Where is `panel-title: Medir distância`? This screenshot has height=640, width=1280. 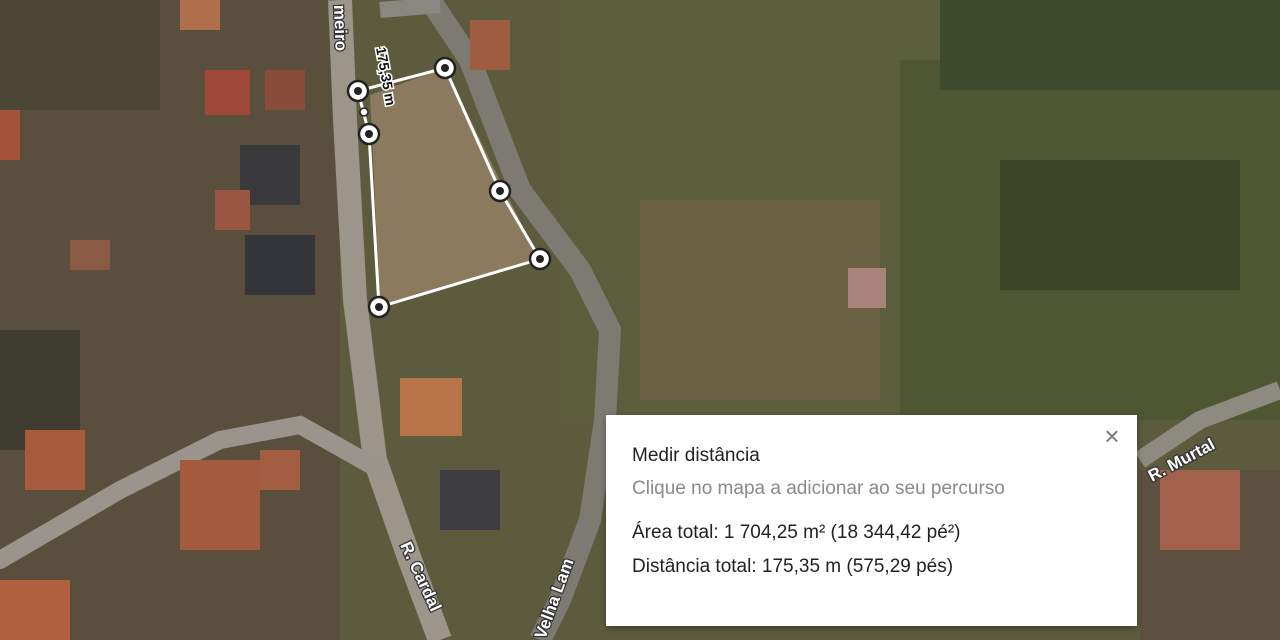
panel-title: Medir distância is located at coordinates (696, 455).